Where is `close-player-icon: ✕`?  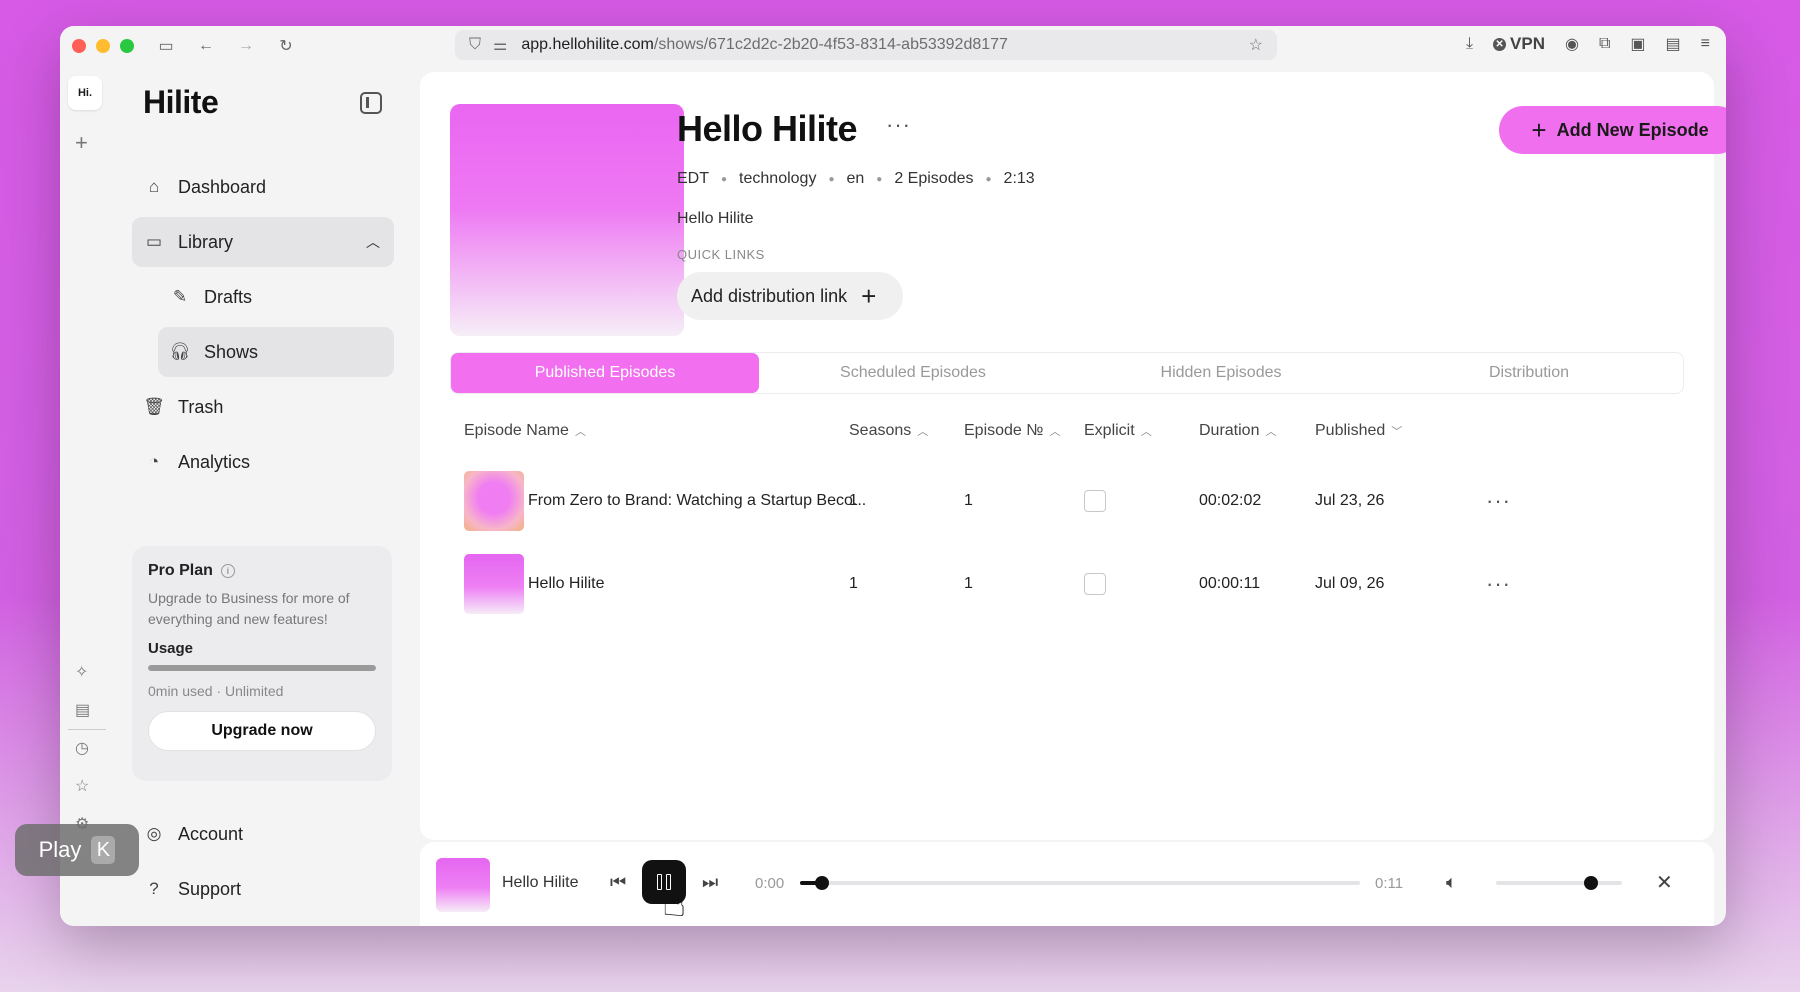 close-player-icon: ✕ is located at coordinates (1664, 882).